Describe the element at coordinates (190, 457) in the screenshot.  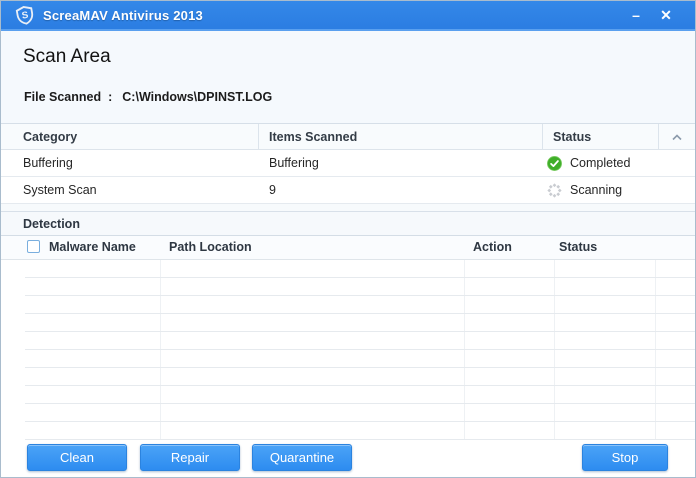
I see `repair-button: Repair` at that location.